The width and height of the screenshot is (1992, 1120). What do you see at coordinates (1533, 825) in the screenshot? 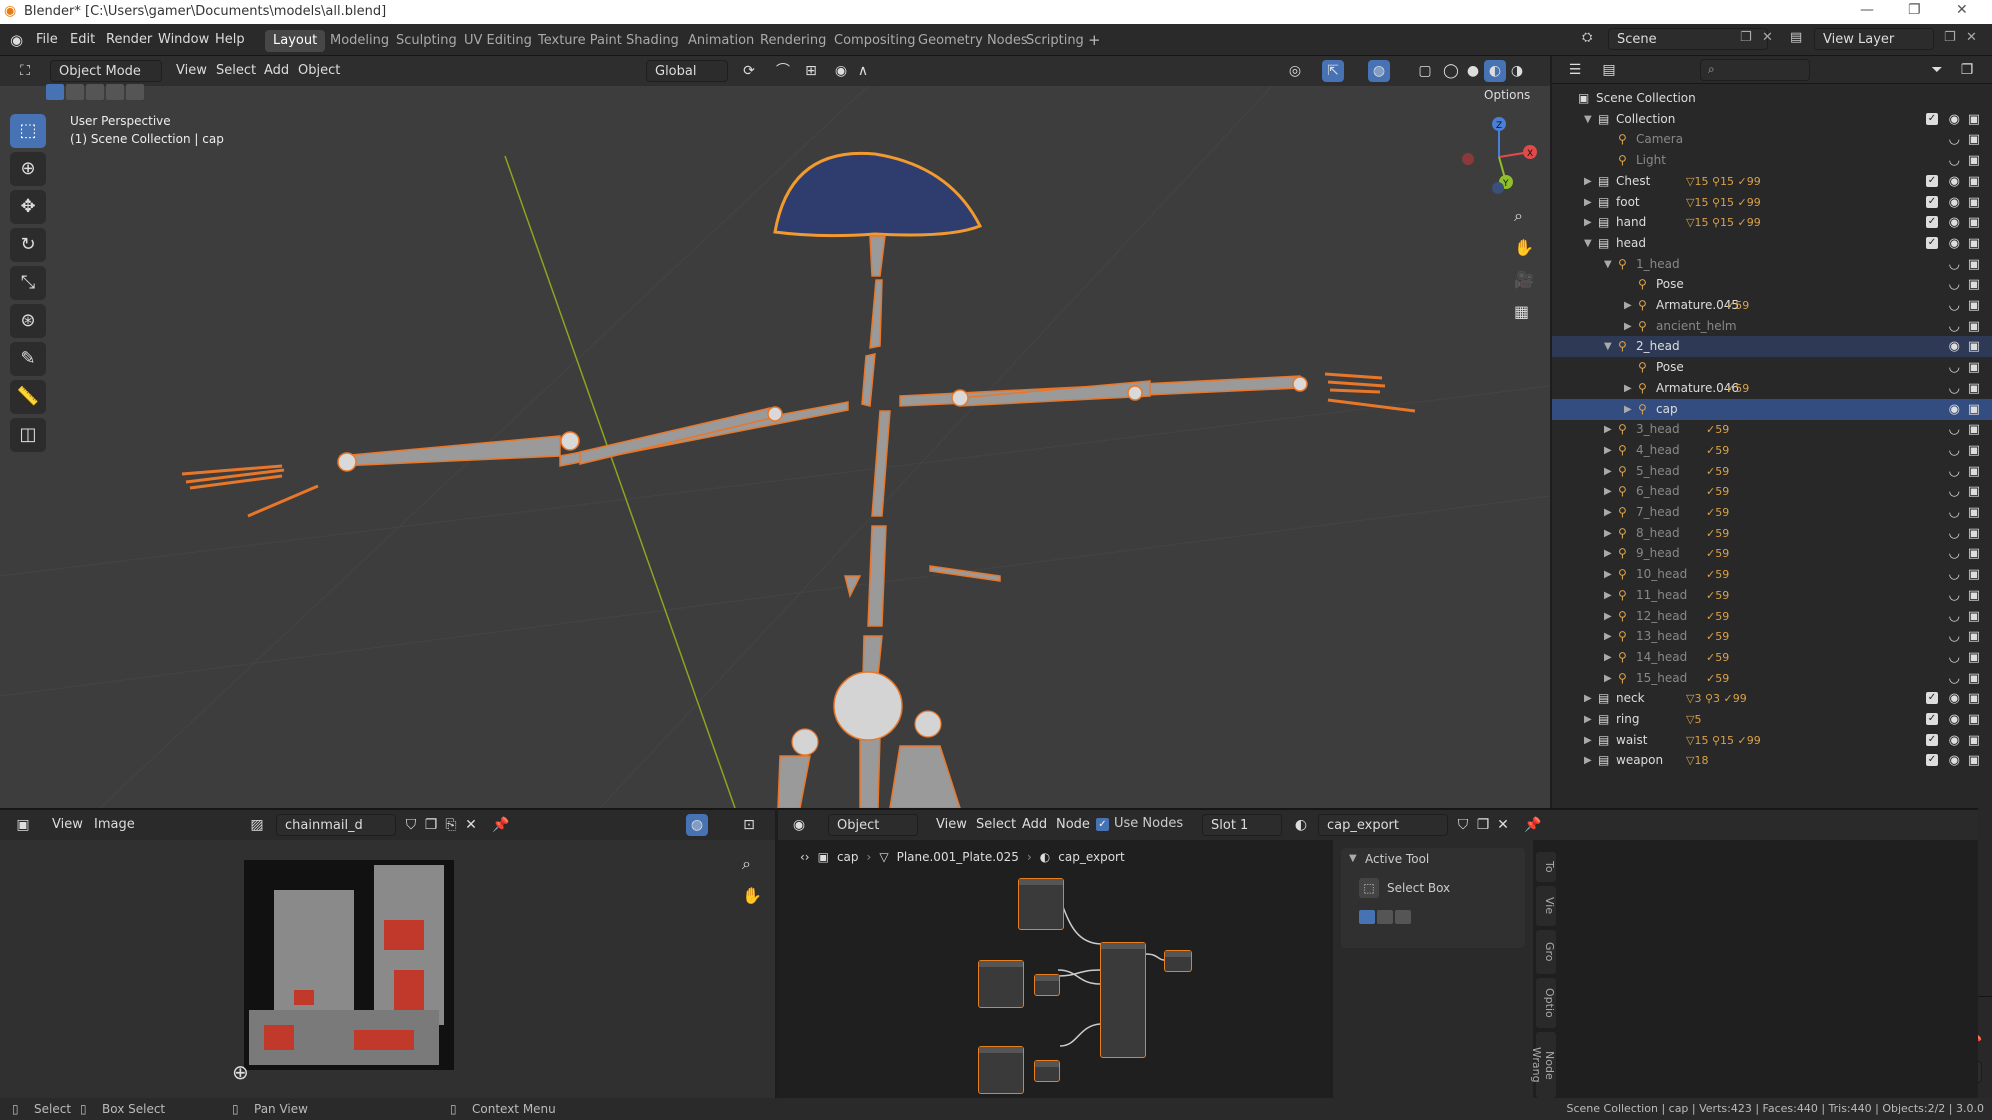
I see `pin-material-icon: 📌` at bounding box center [1533, 825].